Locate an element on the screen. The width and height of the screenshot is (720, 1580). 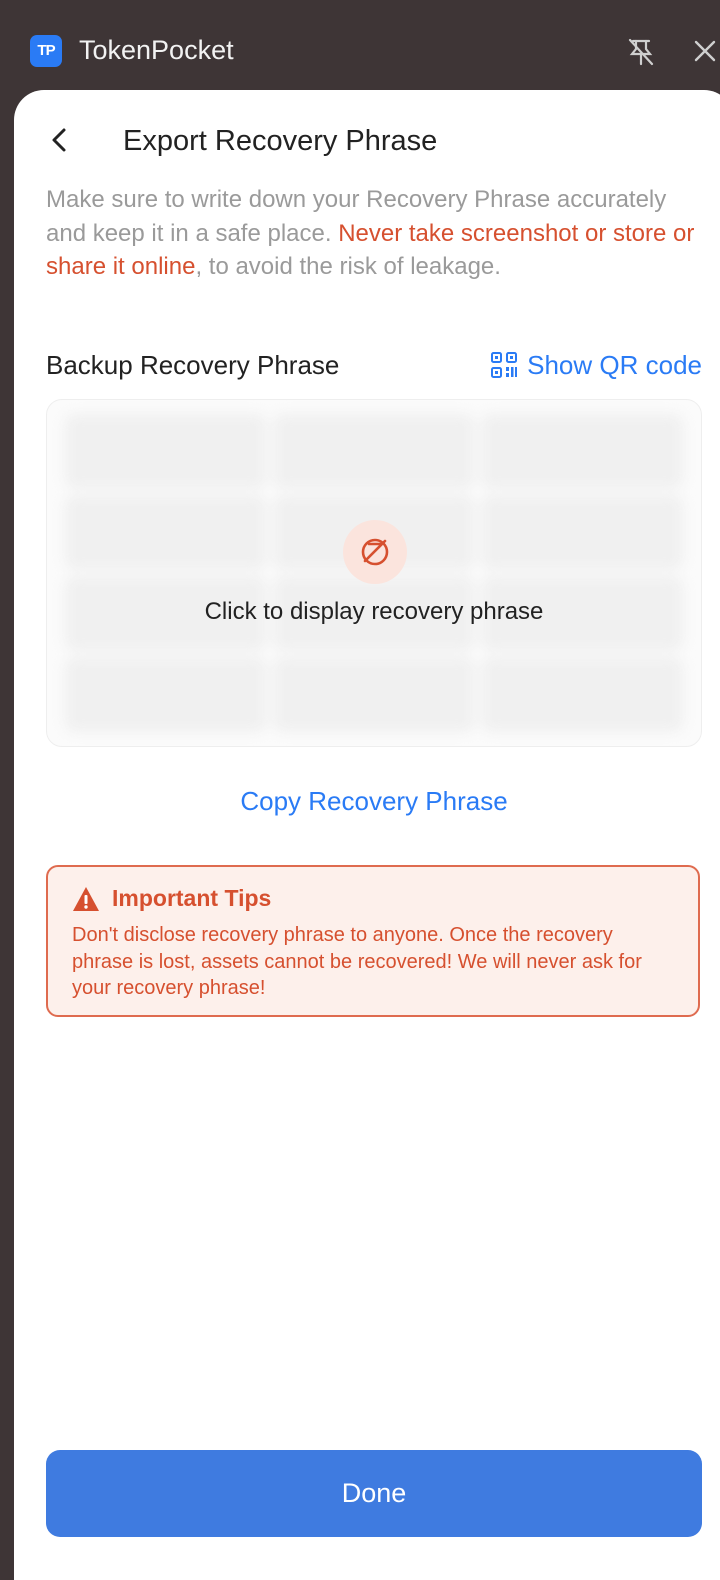
back-chevron-icon is located at coordinates (60, 140).